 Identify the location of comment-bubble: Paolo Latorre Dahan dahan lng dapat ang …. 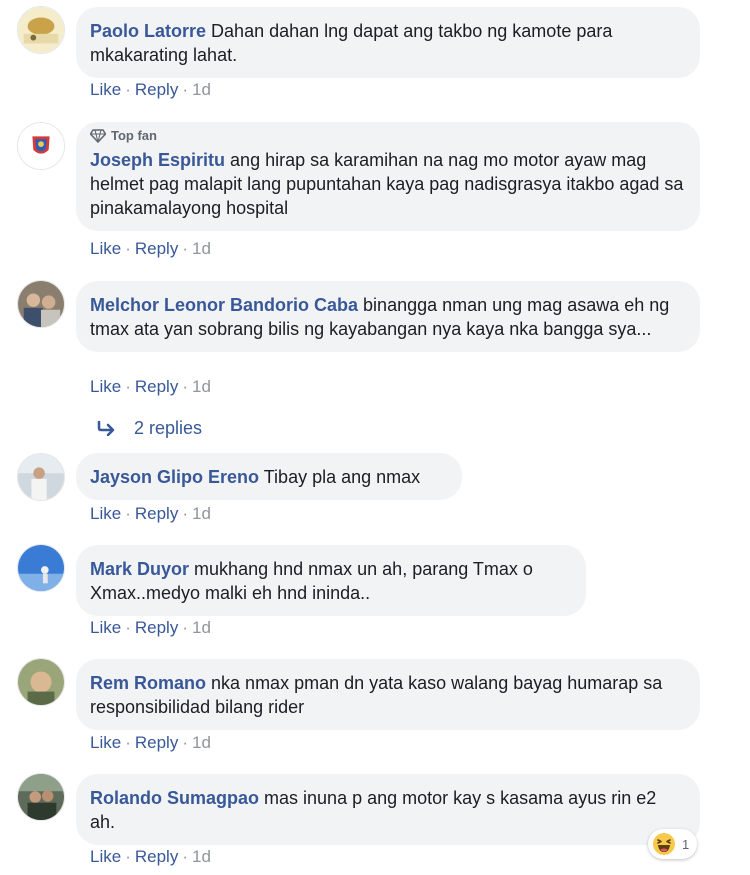
(388, 42).